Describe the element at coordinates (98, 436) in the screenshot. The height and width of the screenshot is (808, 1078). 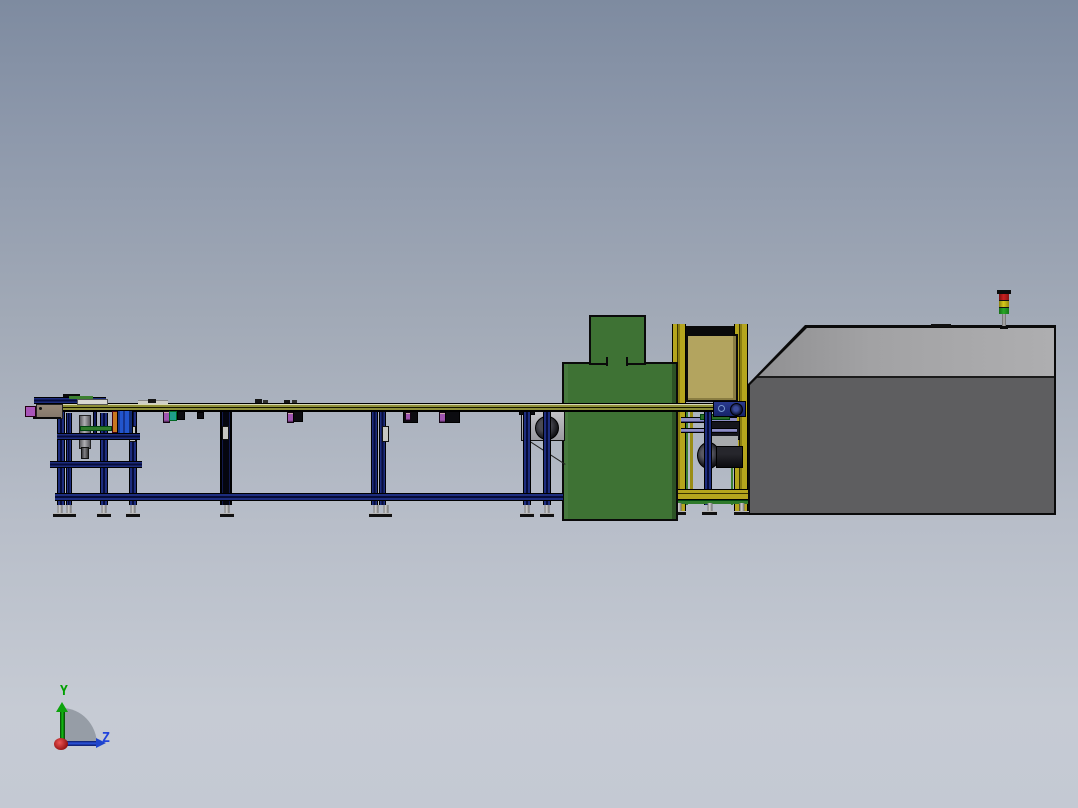
I see `infeed-mid-beam` at that location.